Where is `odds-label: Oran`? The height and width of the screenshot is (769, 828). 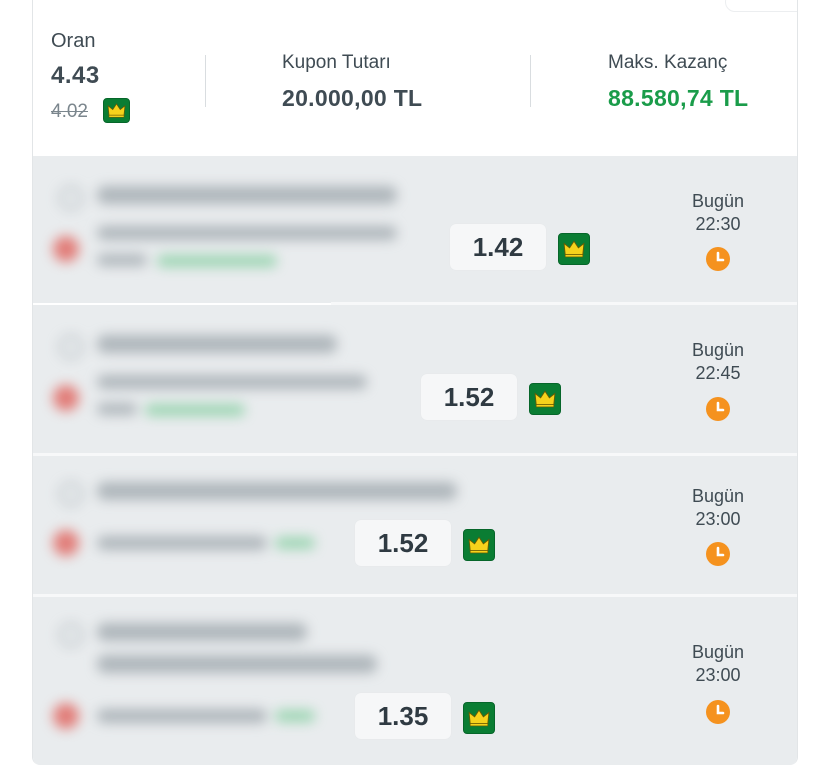 odds-label: Oran is located at coordinates (73, 41).